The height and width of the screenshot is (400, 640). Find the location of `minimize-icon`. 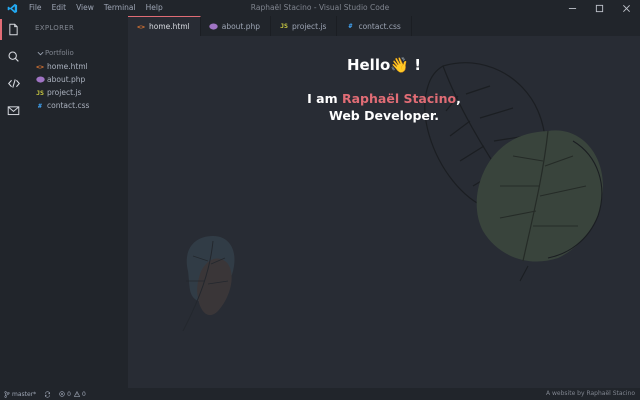

minimize-icon is located at coordinates (572, 8).